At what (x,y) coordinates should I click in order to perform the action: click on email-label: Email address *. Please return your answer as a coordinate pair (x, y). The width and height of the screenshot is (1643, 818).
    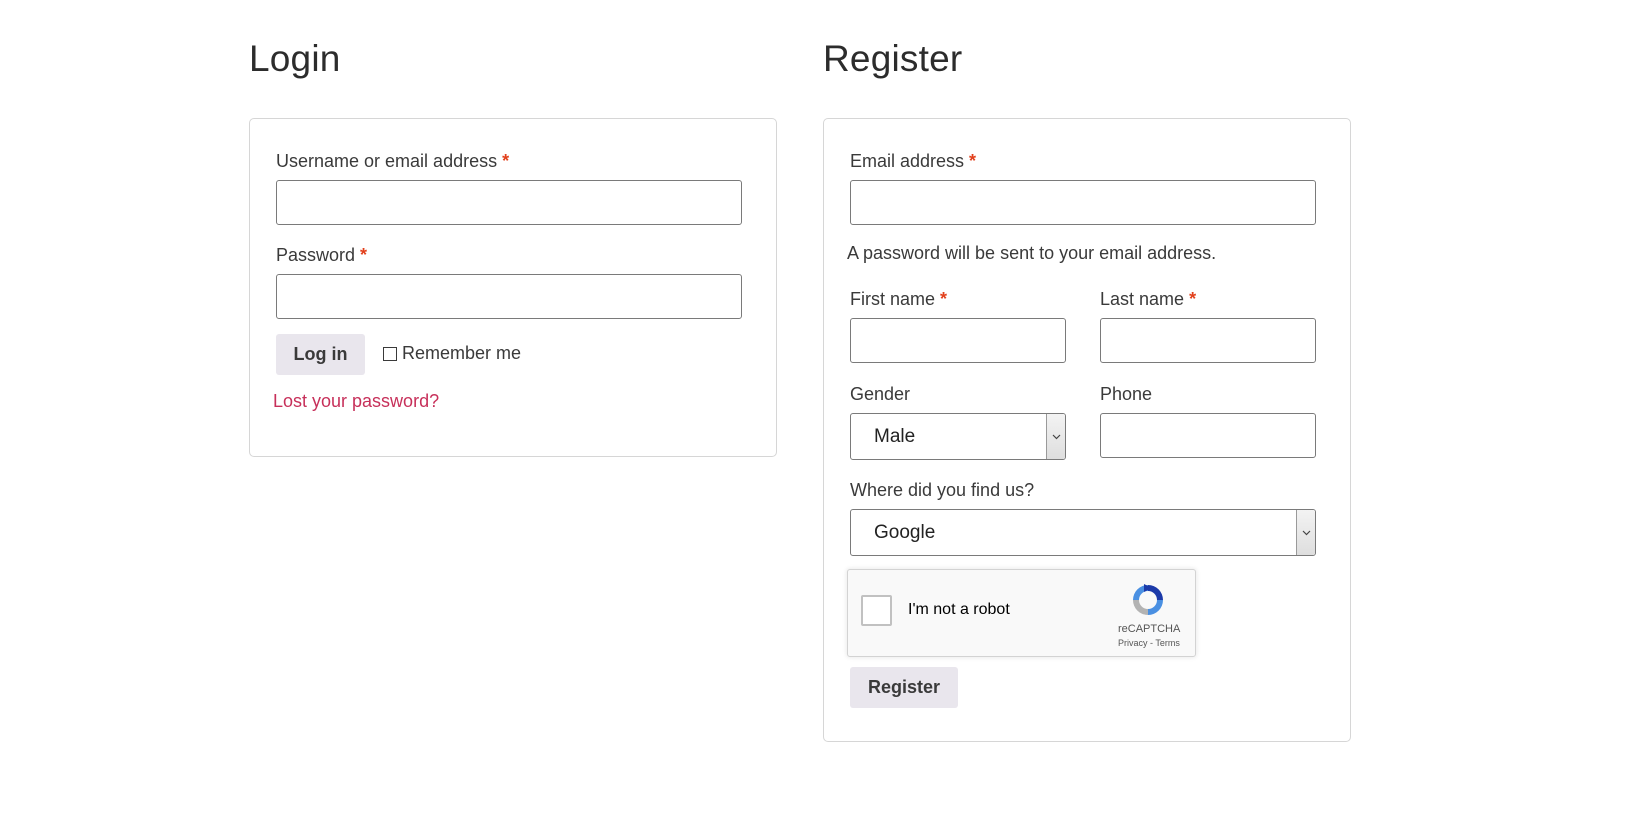
    Looking at the image, I should click on (913, 161).